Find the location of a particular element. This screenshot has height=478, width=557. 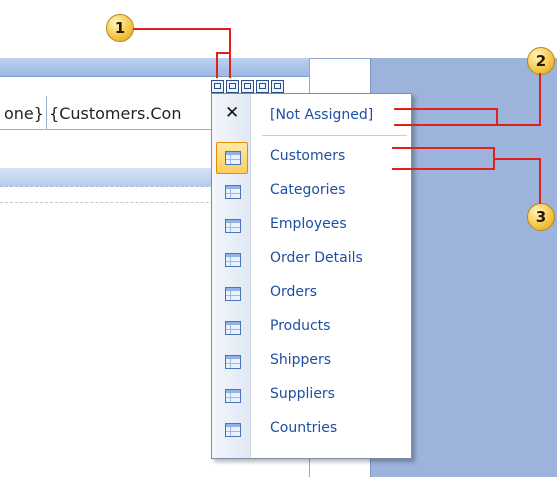

list-item-products: Products is located at coordinates (311, 327).